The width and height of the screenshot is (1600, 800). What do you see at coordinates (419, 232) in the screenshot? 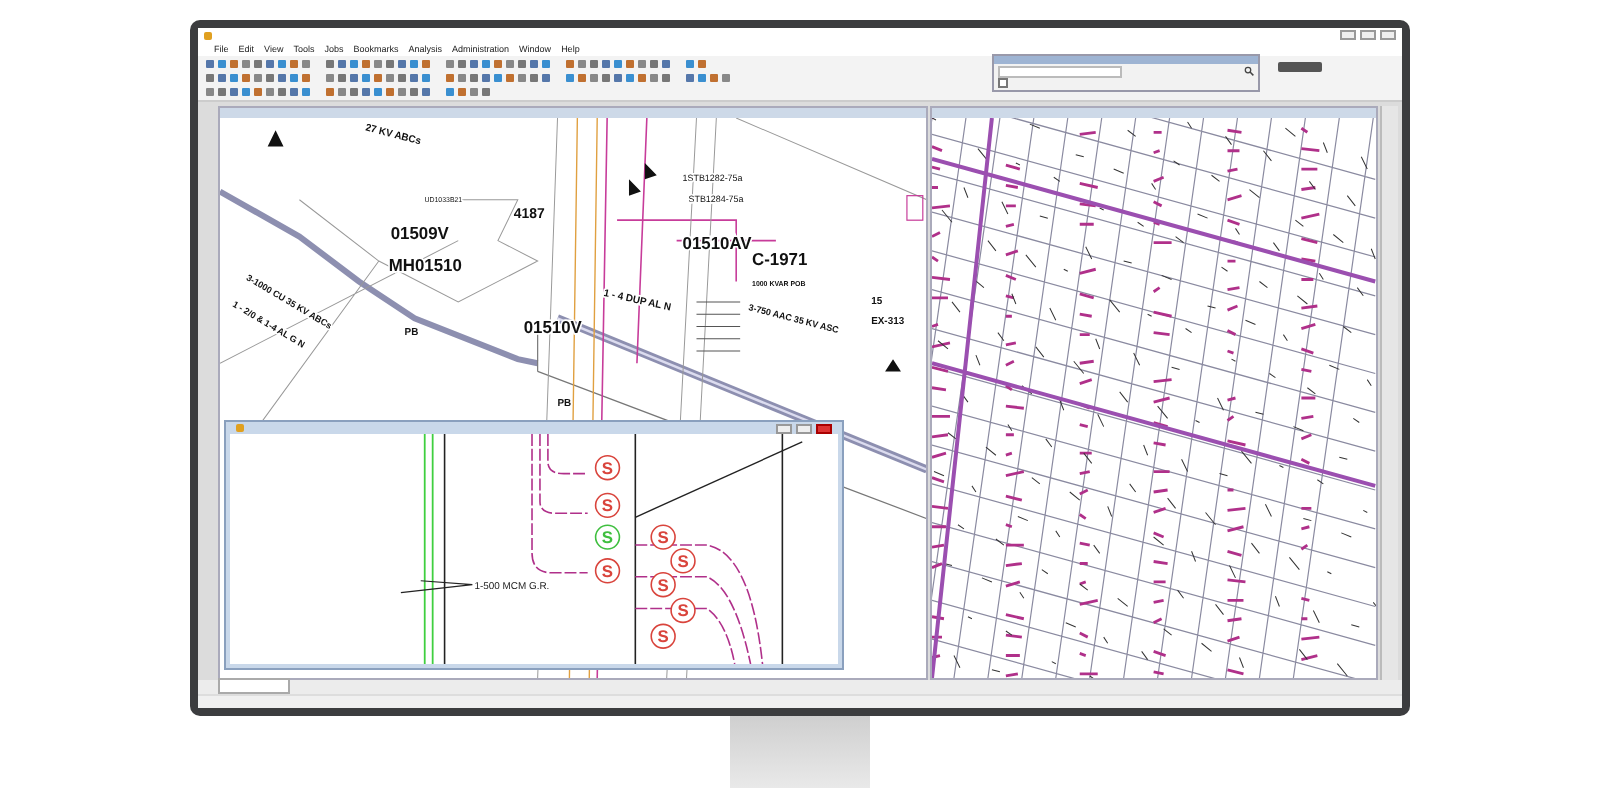
I see `map-label: 01509V` at bounding box center [419, 232].